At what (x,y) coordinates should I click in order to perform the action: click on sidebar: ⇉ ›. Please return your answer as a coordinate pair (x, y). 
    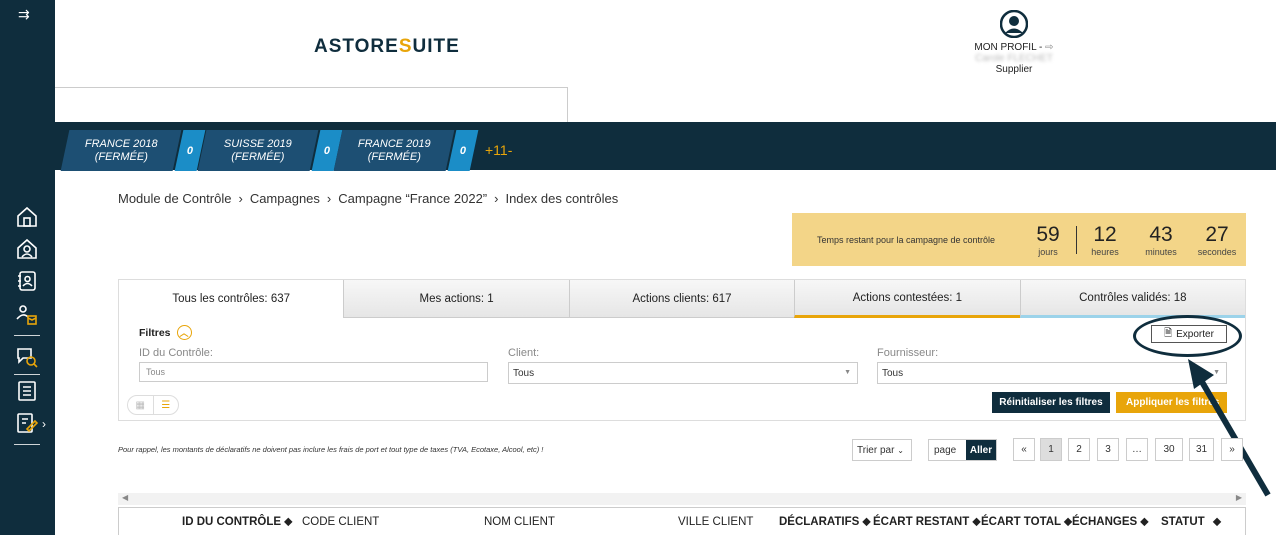
    Looking at the image, I should click on (27, 267).